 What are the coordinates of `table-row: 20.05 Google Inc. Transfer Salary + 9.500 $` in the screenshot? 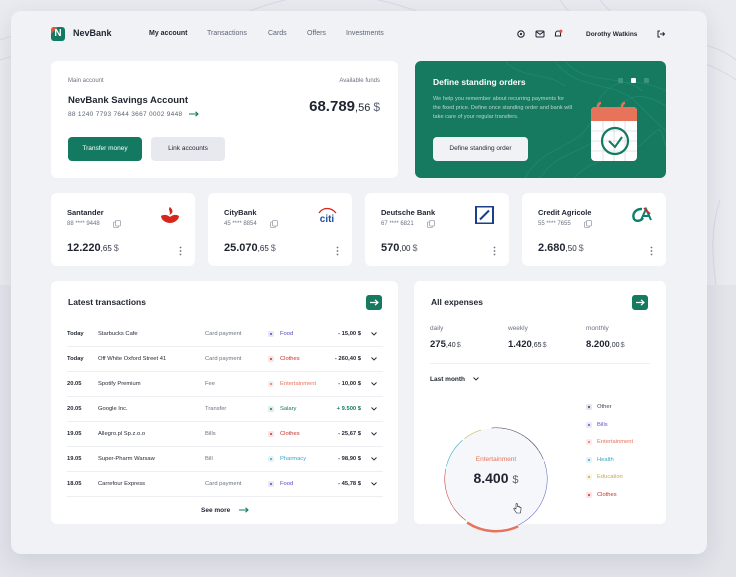 It's located at (225, 409).